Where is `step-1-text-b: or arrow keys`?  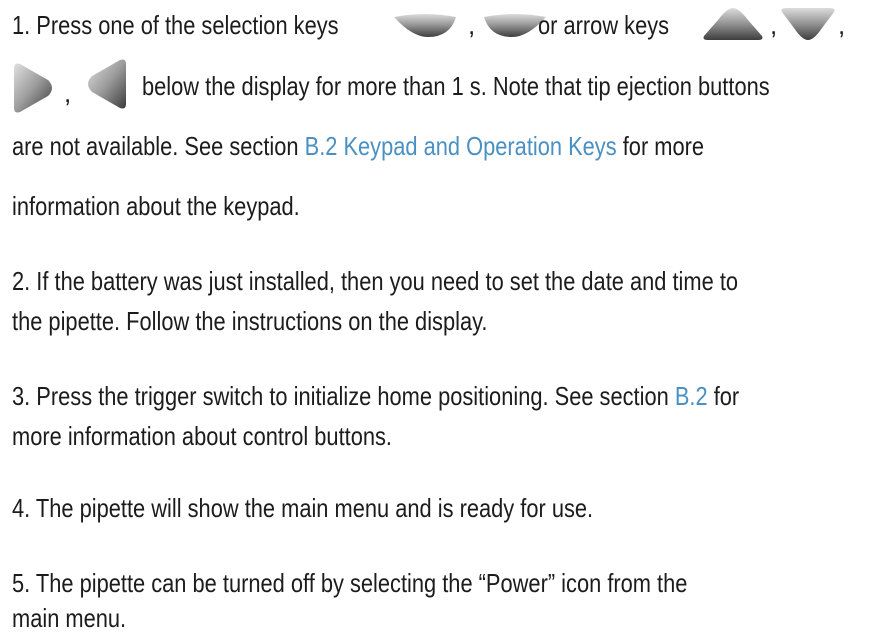
step-1-text-b: or arrow keys is located at coordinates (604, 25).